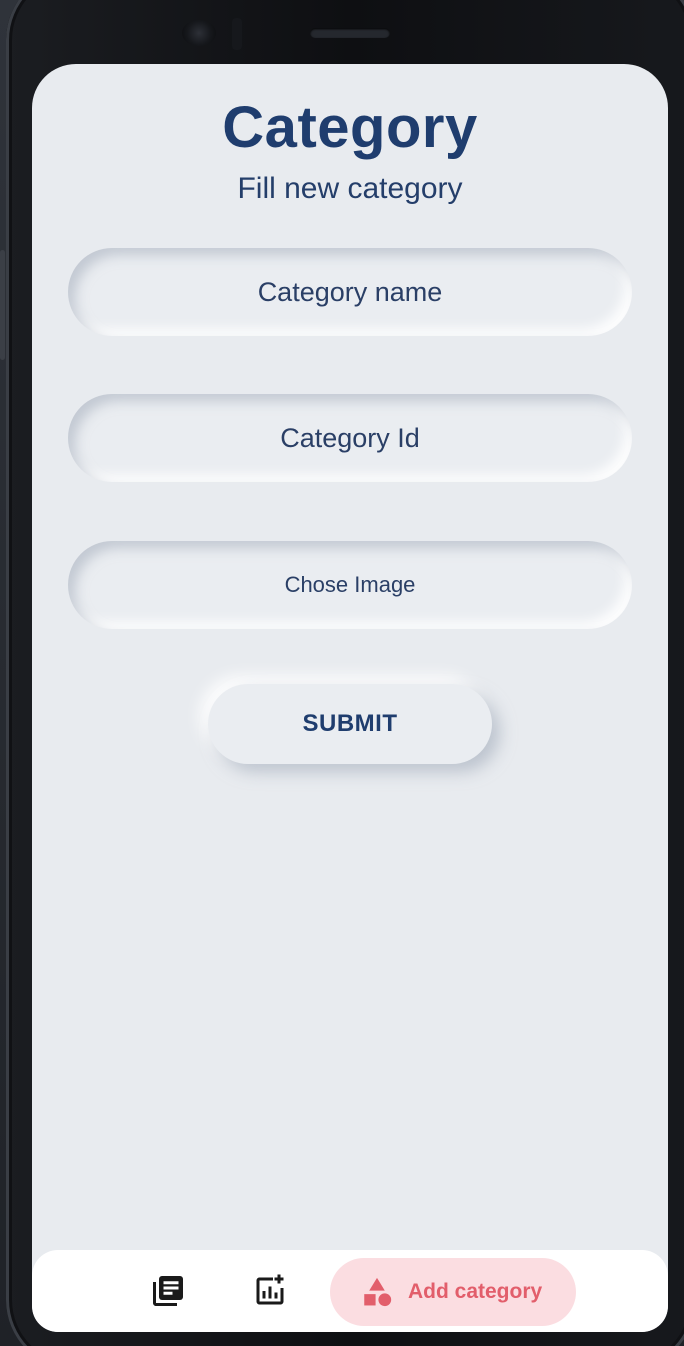 This screenshot has height=1346, width=684. I want to click on nav-item-add-chart, so click(270, 1291).